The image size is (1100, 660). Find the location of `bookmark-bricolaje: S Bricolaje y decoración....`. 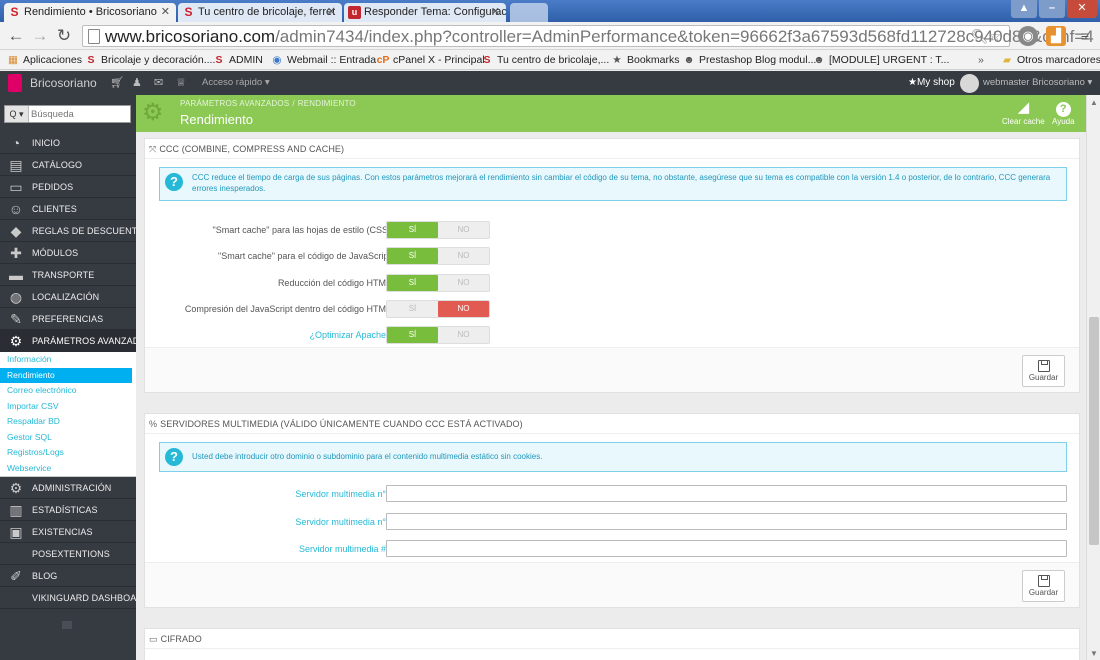

bookmark-bricolaje: S Bricolaje y decoración.... is located at coordinates (149, 59).